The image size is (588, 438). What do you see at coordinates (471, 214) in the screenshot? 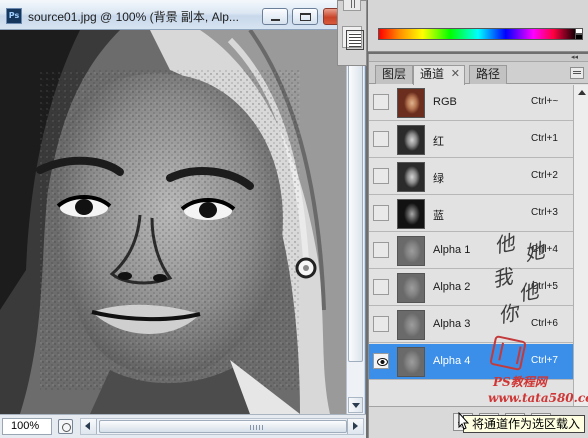
I see `channel-row: 蓝 Ctrl+3` at bounding box center [471, 214].